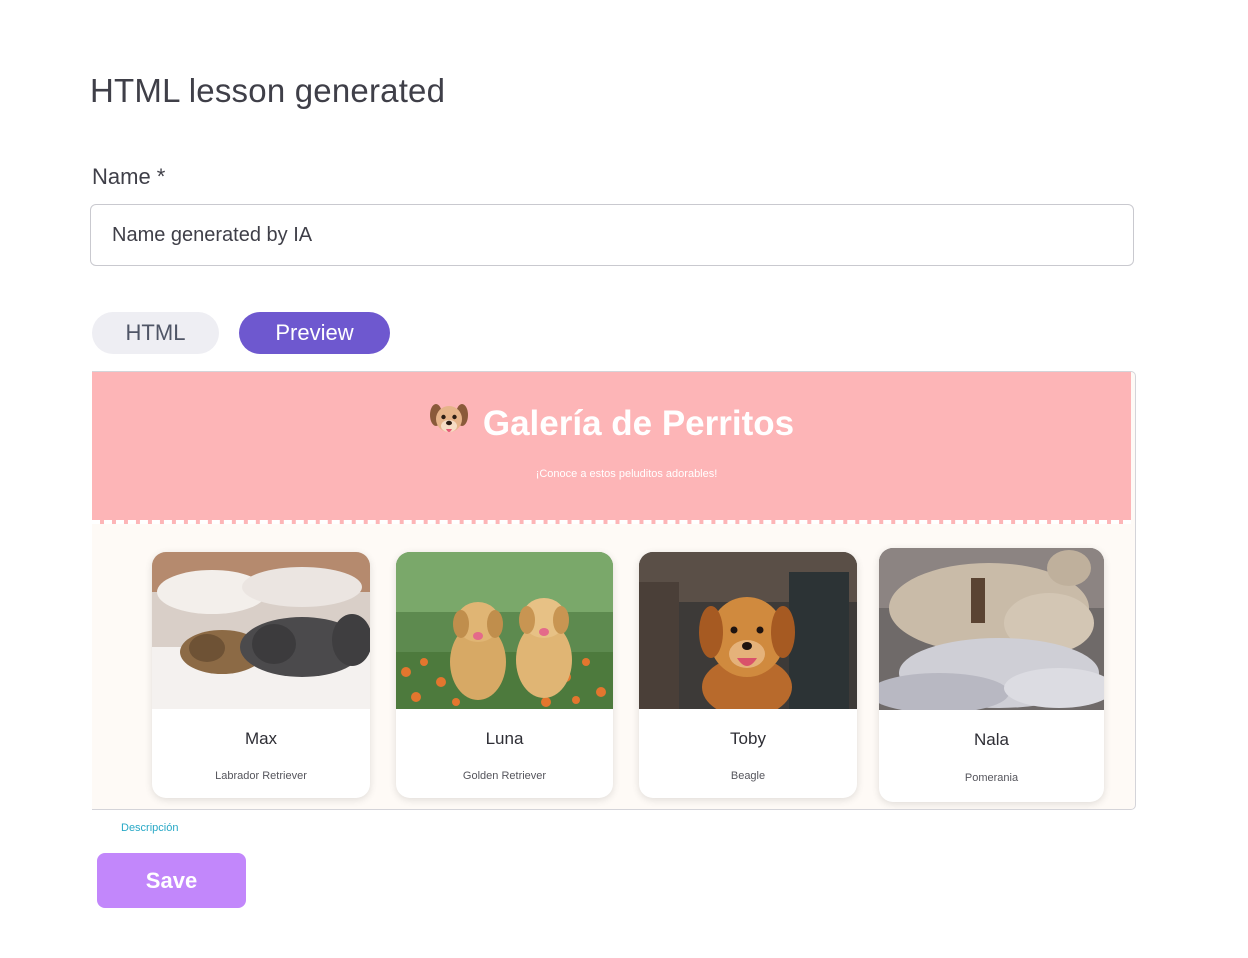 This screenshot has width=1248, height=958. What do you see at coordinates (626, 474) in the screenshot?
I see `preview-subtitle: ¡Conoce a estos peluditos adorables!` at bounding box center [626, 474].